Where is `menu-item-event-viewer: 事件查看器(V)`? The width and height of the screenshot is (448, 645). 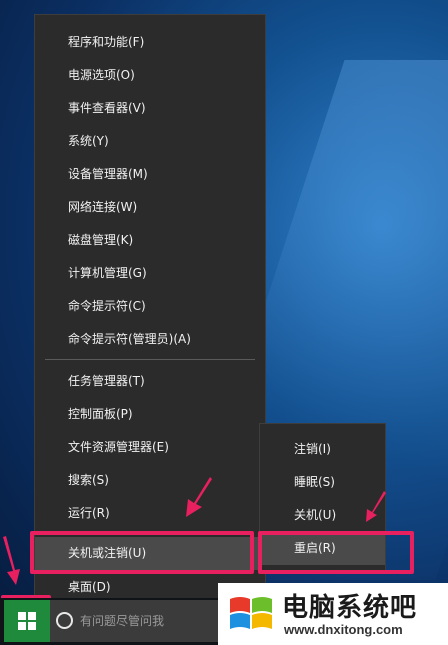
menu-item-event-viewer: 事件查看器(V) is located at coordinates (150, 108).